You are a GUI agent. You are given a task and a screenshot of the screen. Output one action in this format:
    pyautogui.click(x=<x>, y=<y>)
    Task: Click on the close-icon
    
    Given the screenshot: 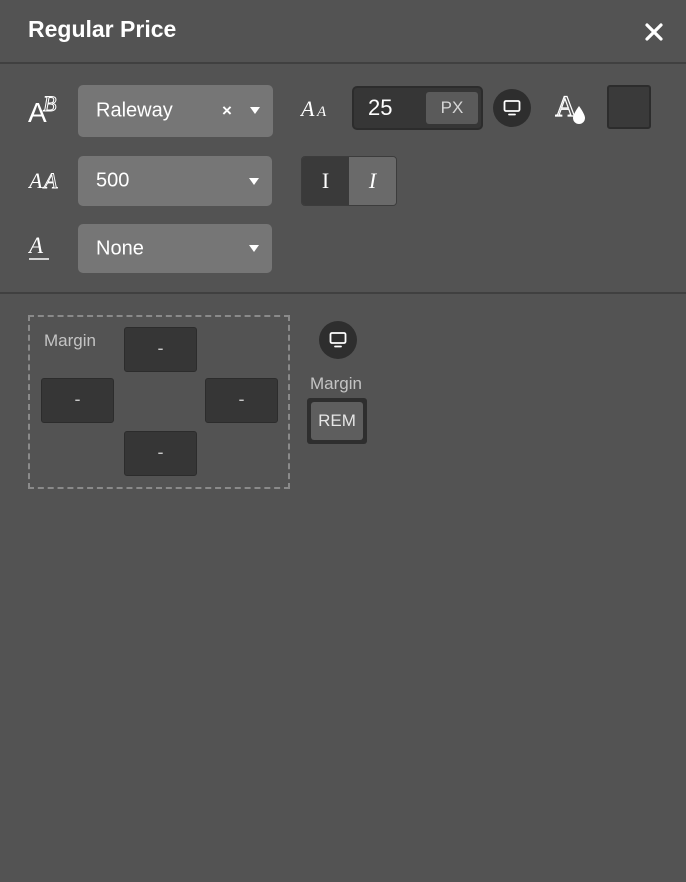 What is the action you would take?
    pyautogui.click(x=654, y=32)
    